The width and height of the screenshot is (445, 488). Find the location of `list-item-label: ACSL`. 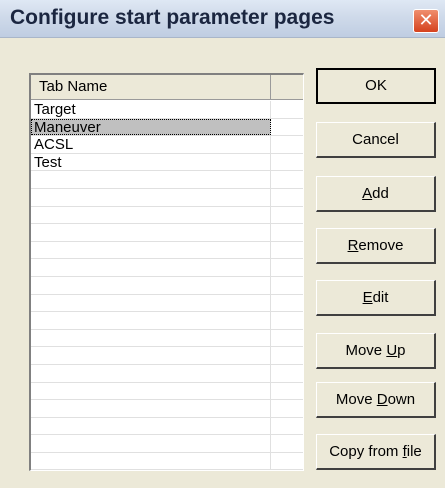

list-item-label: ACSL is located at coordinates (151, 144).